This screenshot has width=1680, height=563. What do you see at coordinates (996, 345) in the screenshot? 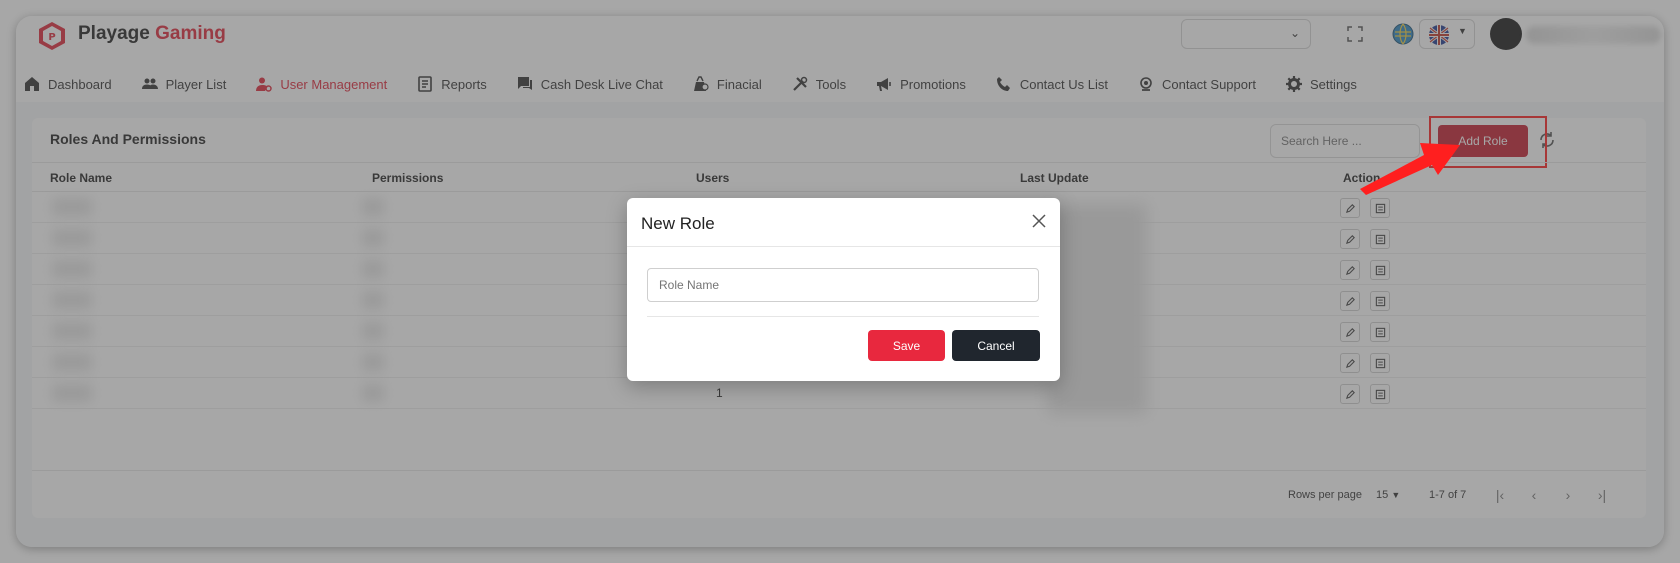
I see `cancel-button: Cancel` at bounding box center [996, 345].